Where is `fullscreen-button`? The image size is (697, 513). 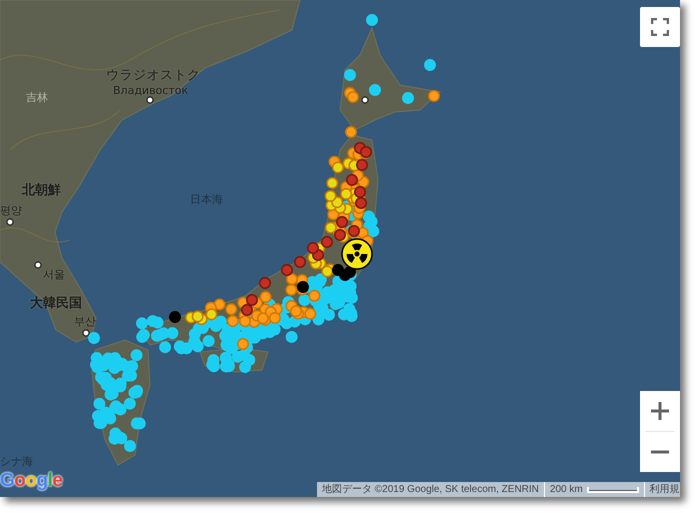
fullscreen-button is located at coordinates (660, 27).